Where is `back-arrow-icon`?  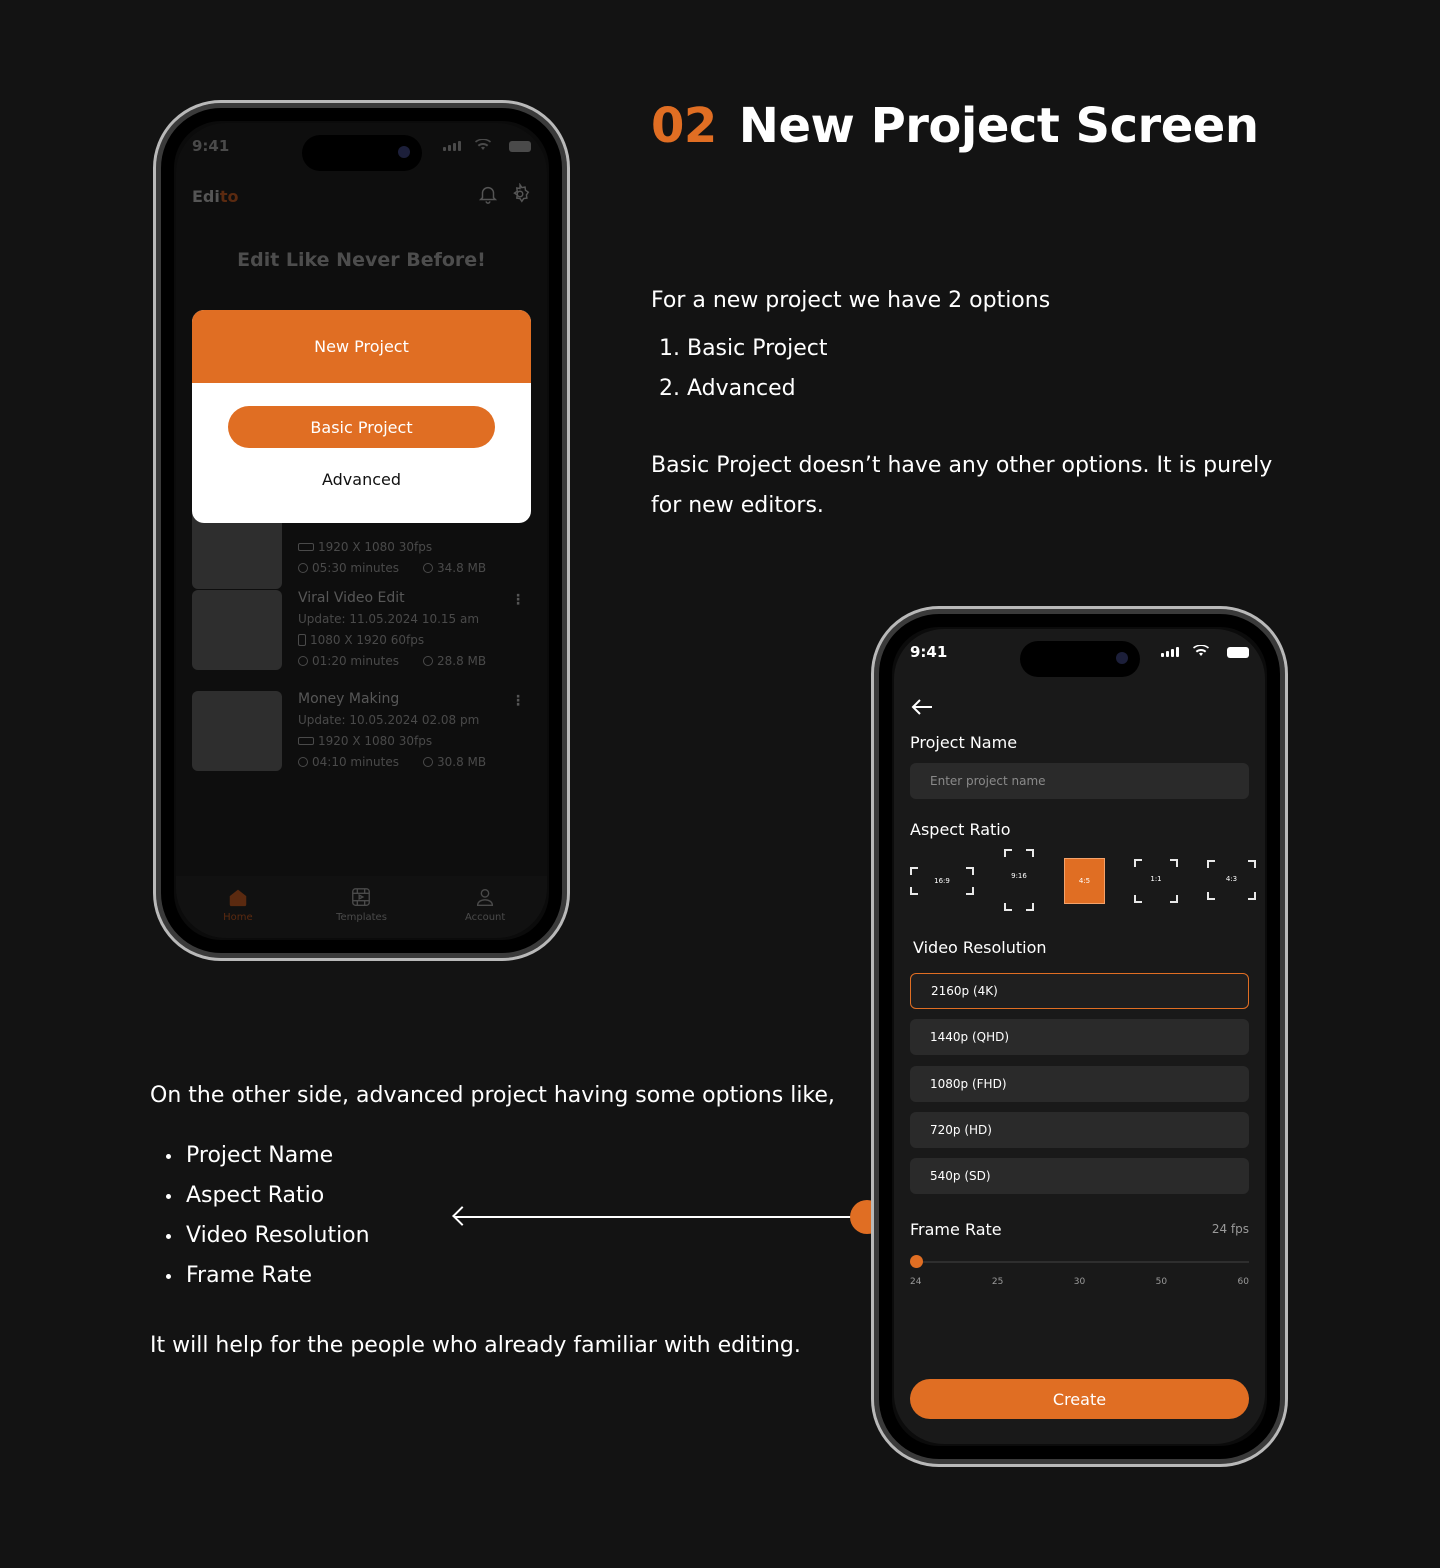
back-arrow-icon is located at coordinates (922, 707).